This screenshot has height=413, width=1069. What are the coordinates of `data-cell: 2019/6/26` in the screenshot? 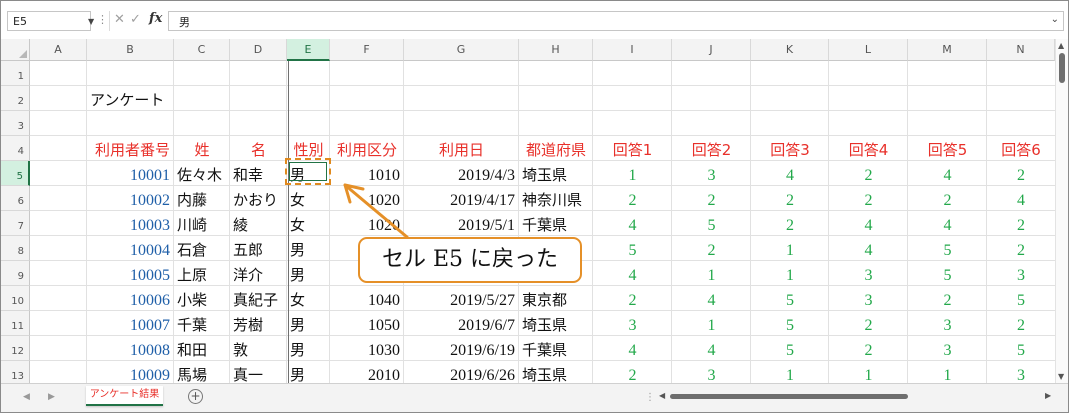 It's located at (461, 372).